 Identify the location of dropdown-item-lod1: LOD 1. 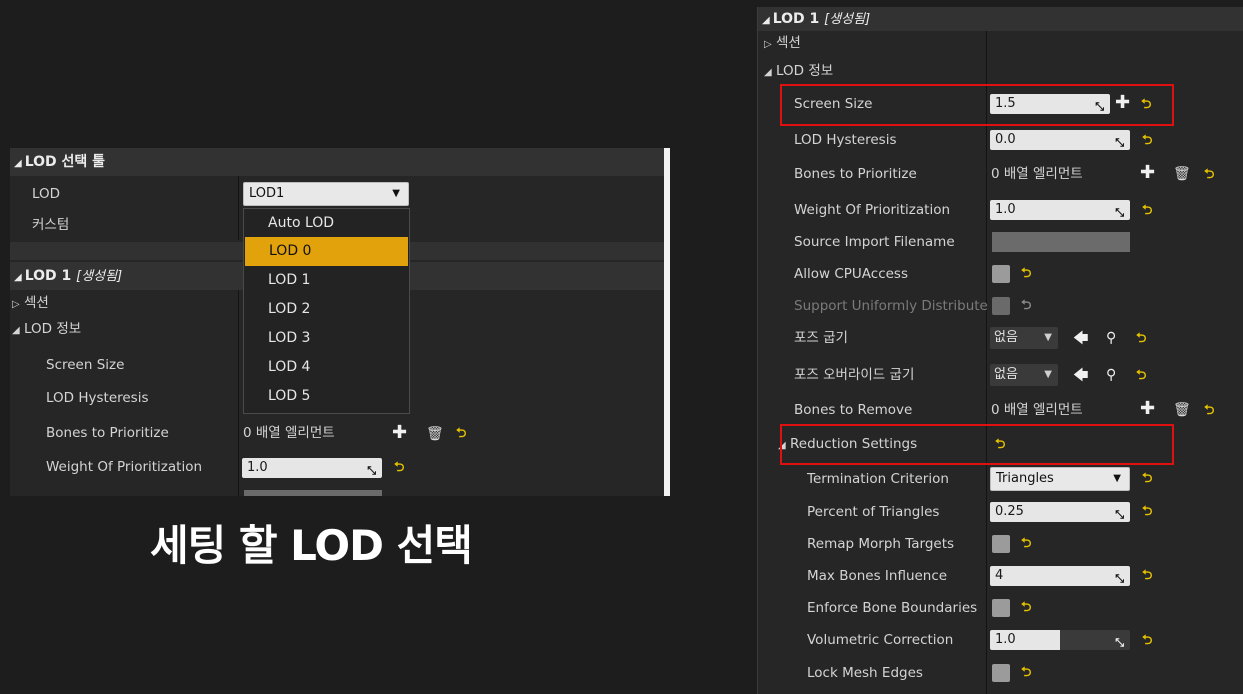
(326, 280).